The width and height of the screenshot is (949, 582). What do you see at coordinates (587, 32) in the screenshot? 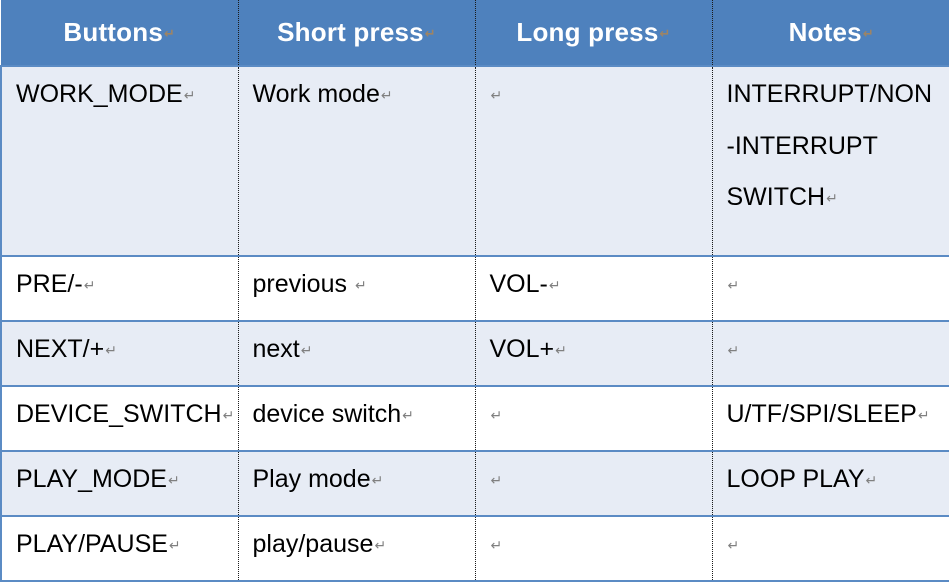
I see `column-header-long-press-label: Long press` at bounding box center [587, 32].